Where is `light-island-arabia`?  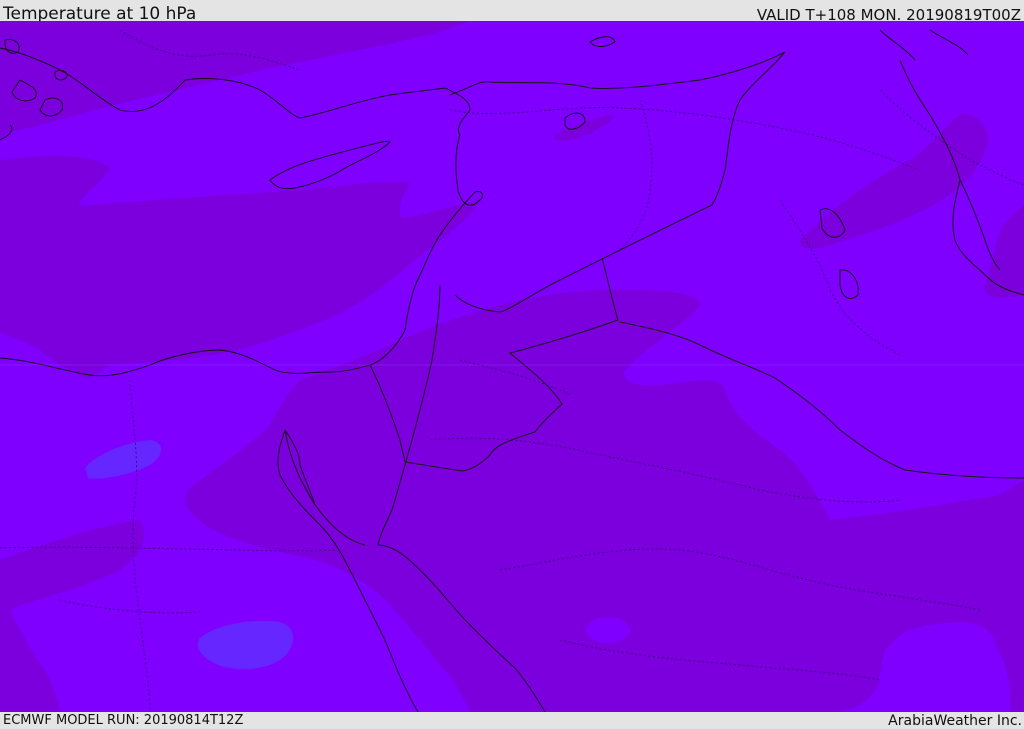 light-island-arabia is located at coordinates (608, 630).